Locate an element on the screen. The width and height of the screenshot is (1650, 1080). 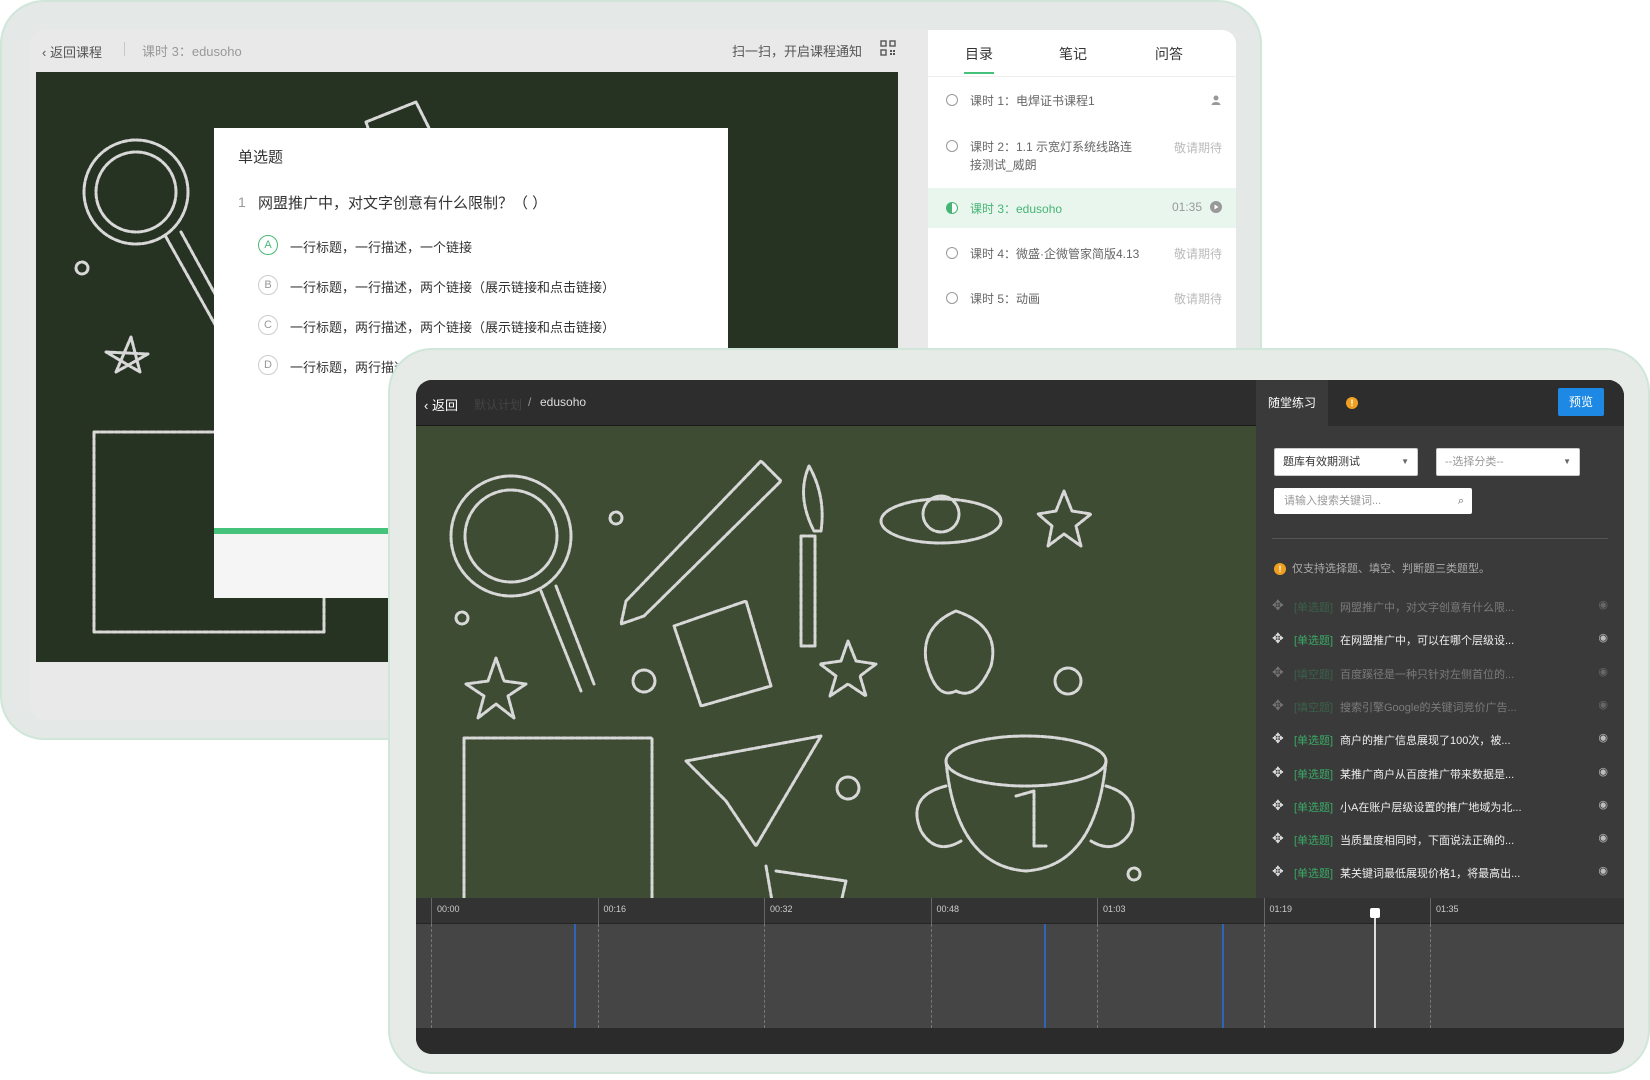
lesson-item: 课时 1：电焊证书课程1 is located at coordinates (1082, 109).